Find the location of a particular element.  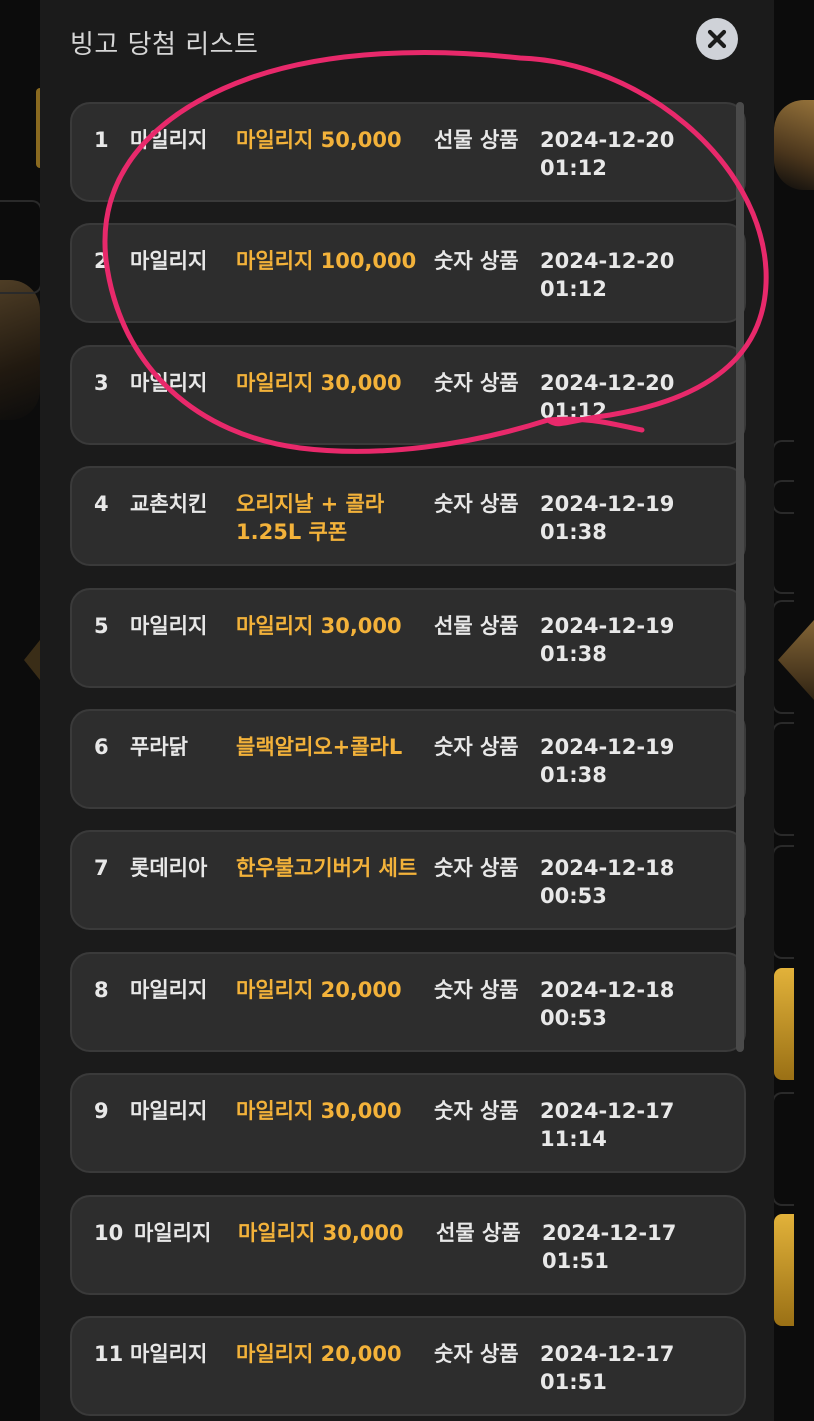

rank-number: 3 is located at coordinates (101, 382).